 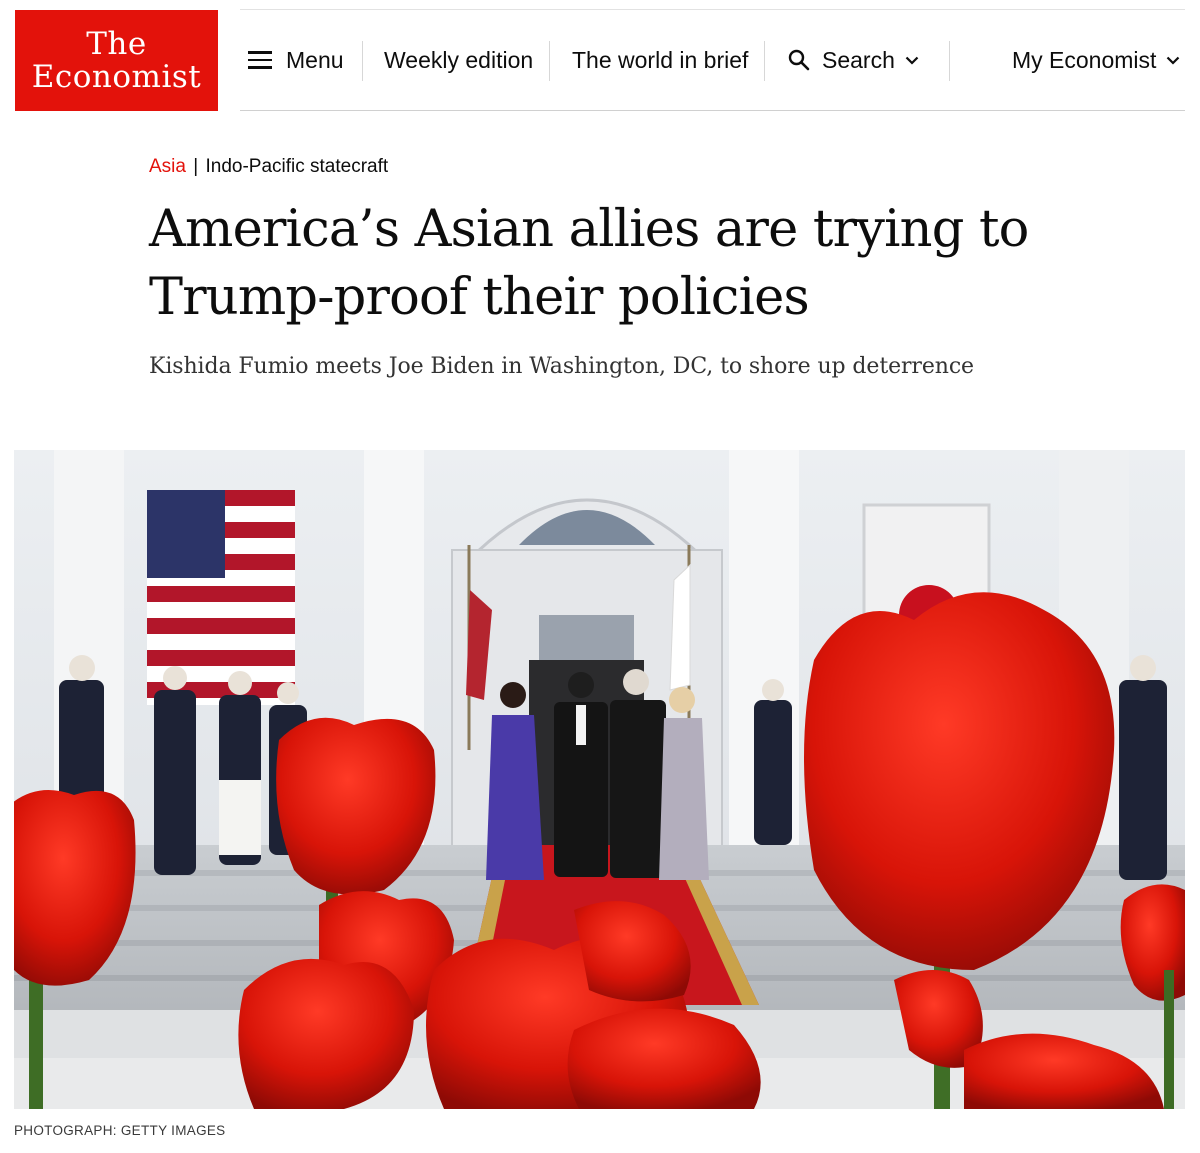 I want to click on logo-line-1: The, so click(x=116, y=43).